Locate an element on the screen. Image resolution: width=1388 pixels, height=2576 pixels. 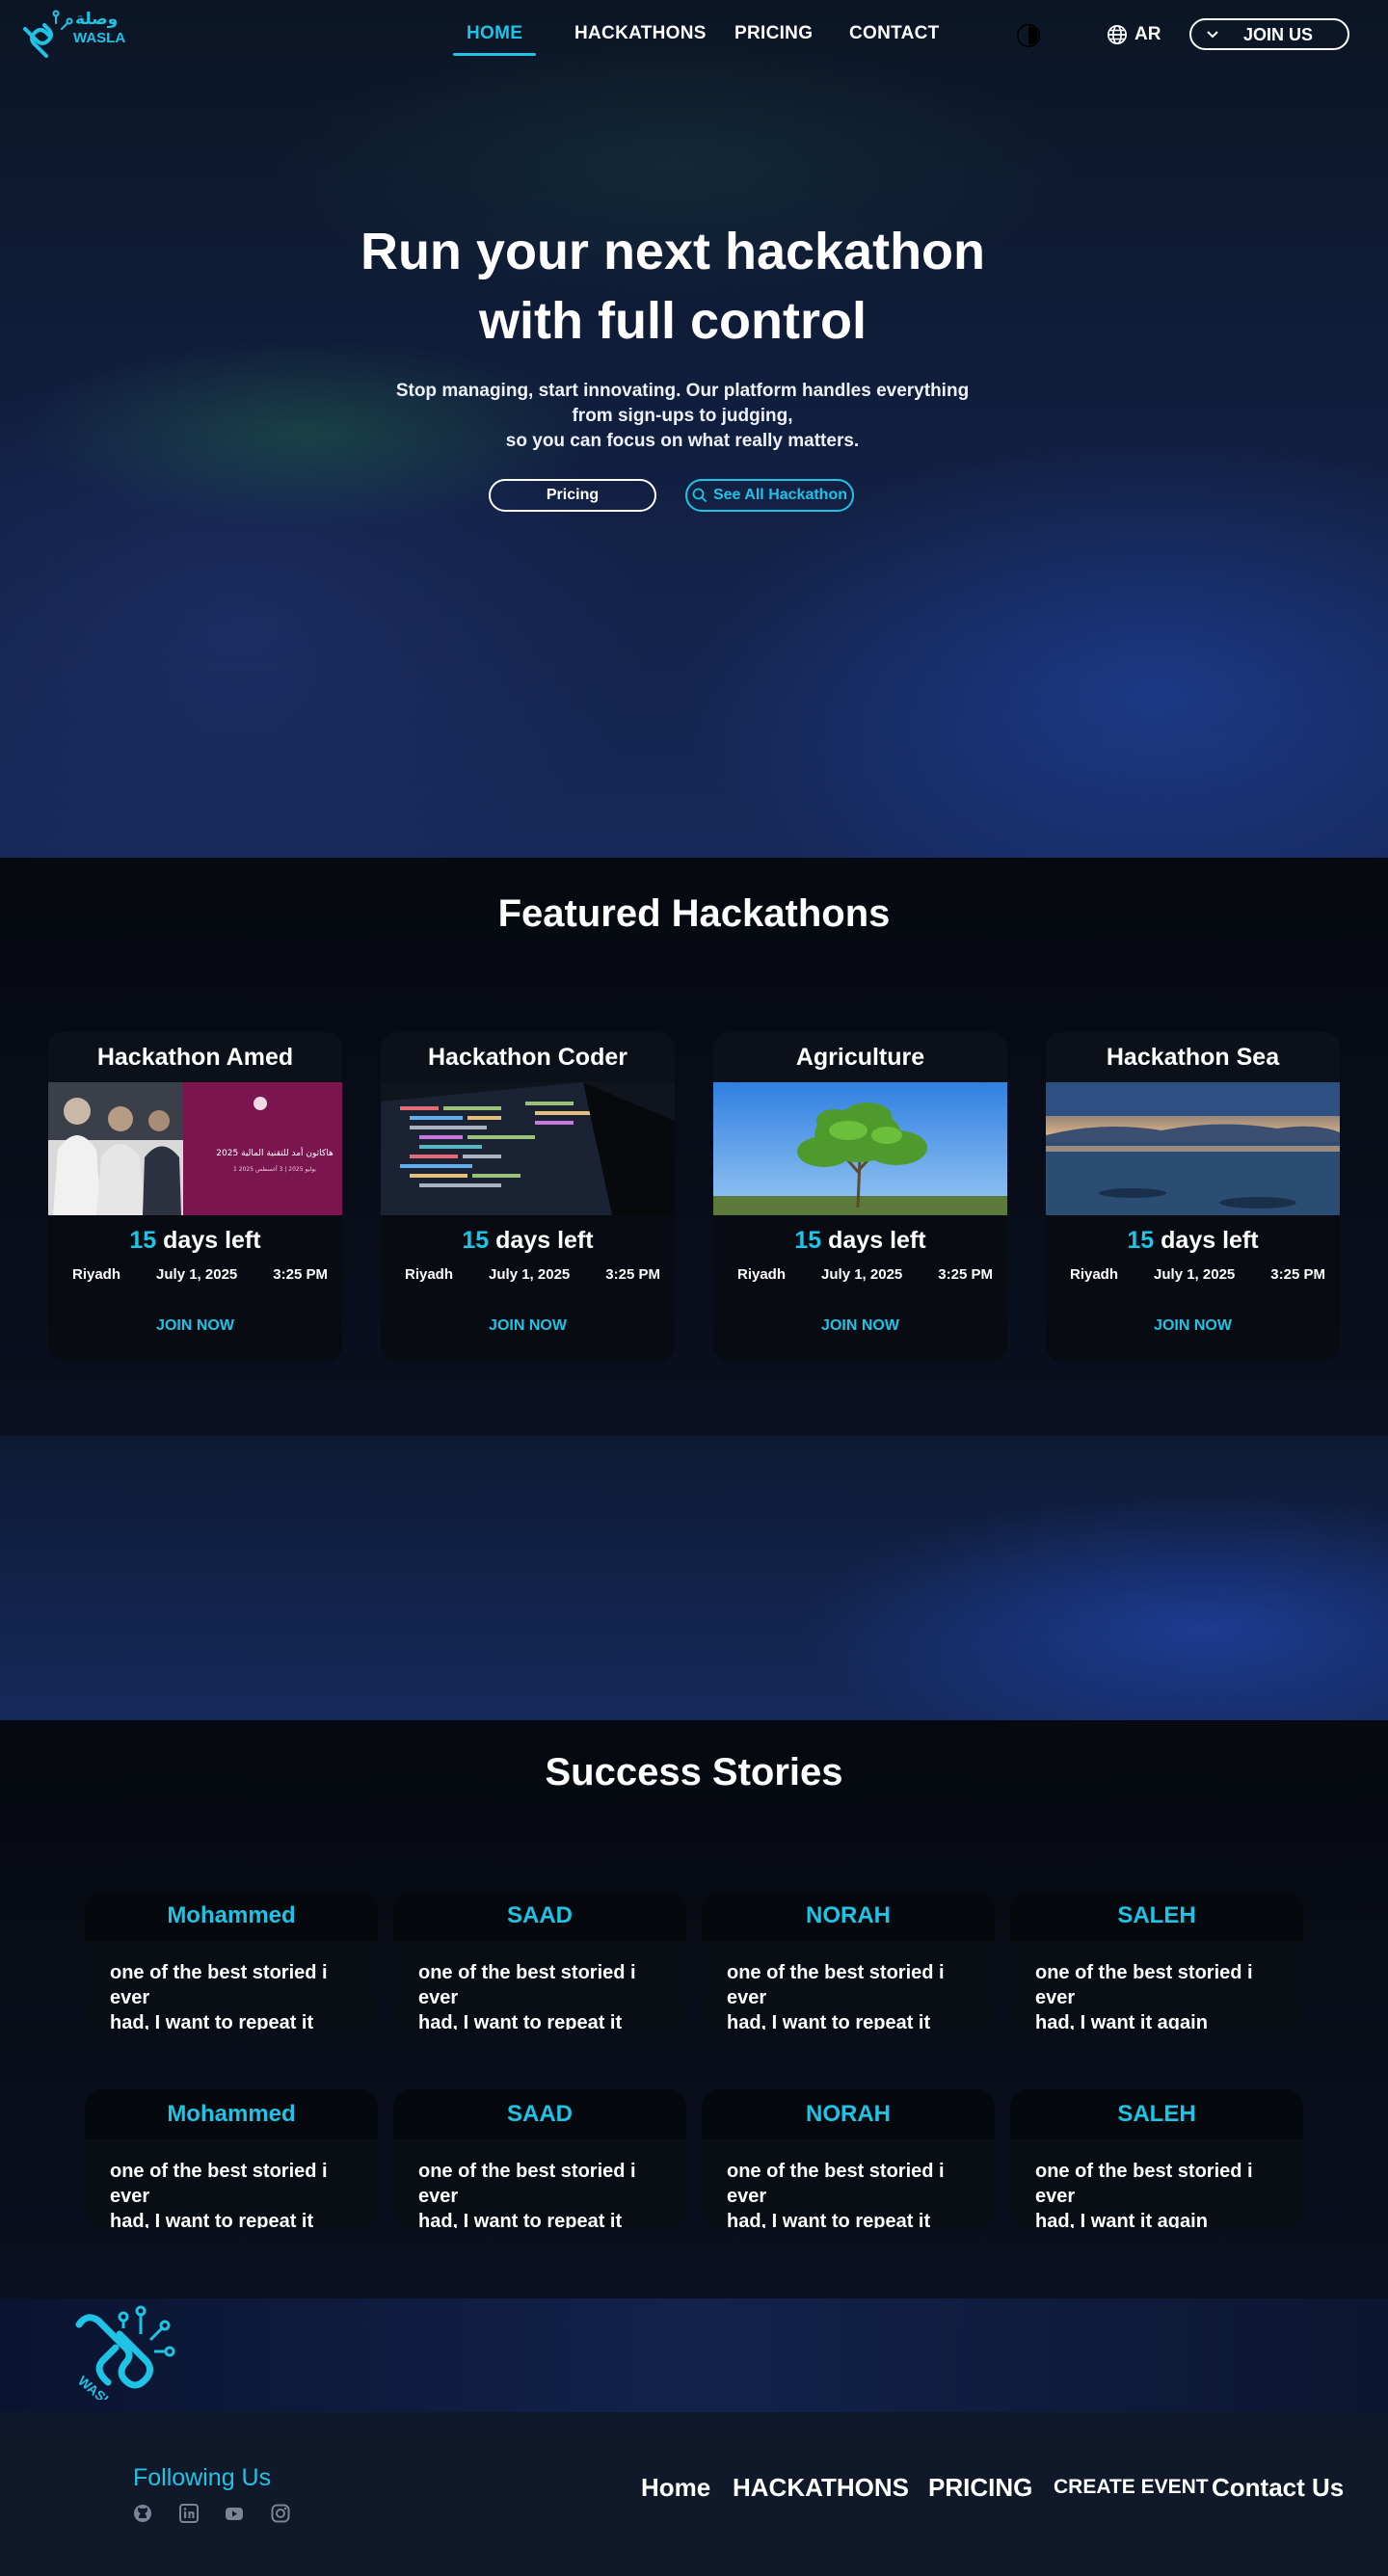
footer-link-pricing: PRICING is located at coordinates (980, 2488).